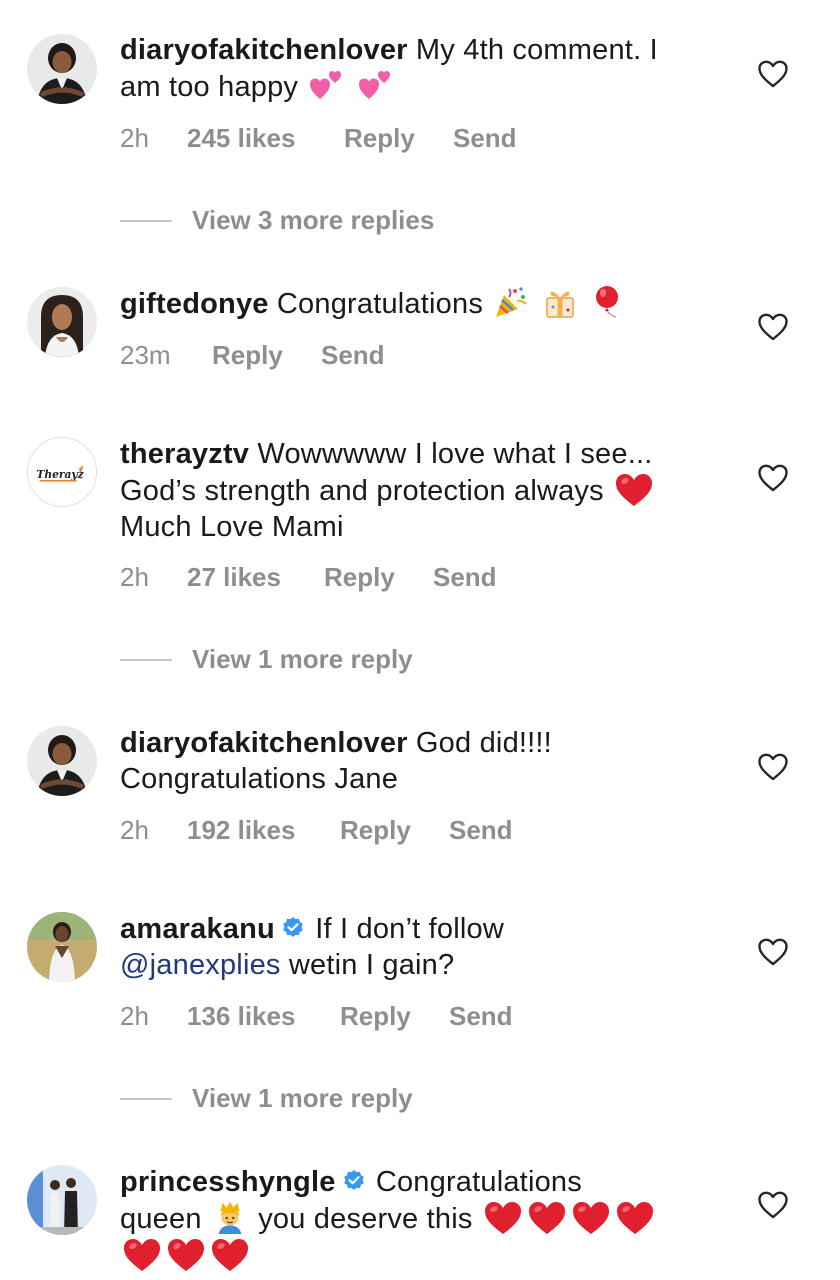 Image resolution: width=840 pixels, height=1280 pixels. I want to click on comment-text: Much Love Mami, so click(232, 527).